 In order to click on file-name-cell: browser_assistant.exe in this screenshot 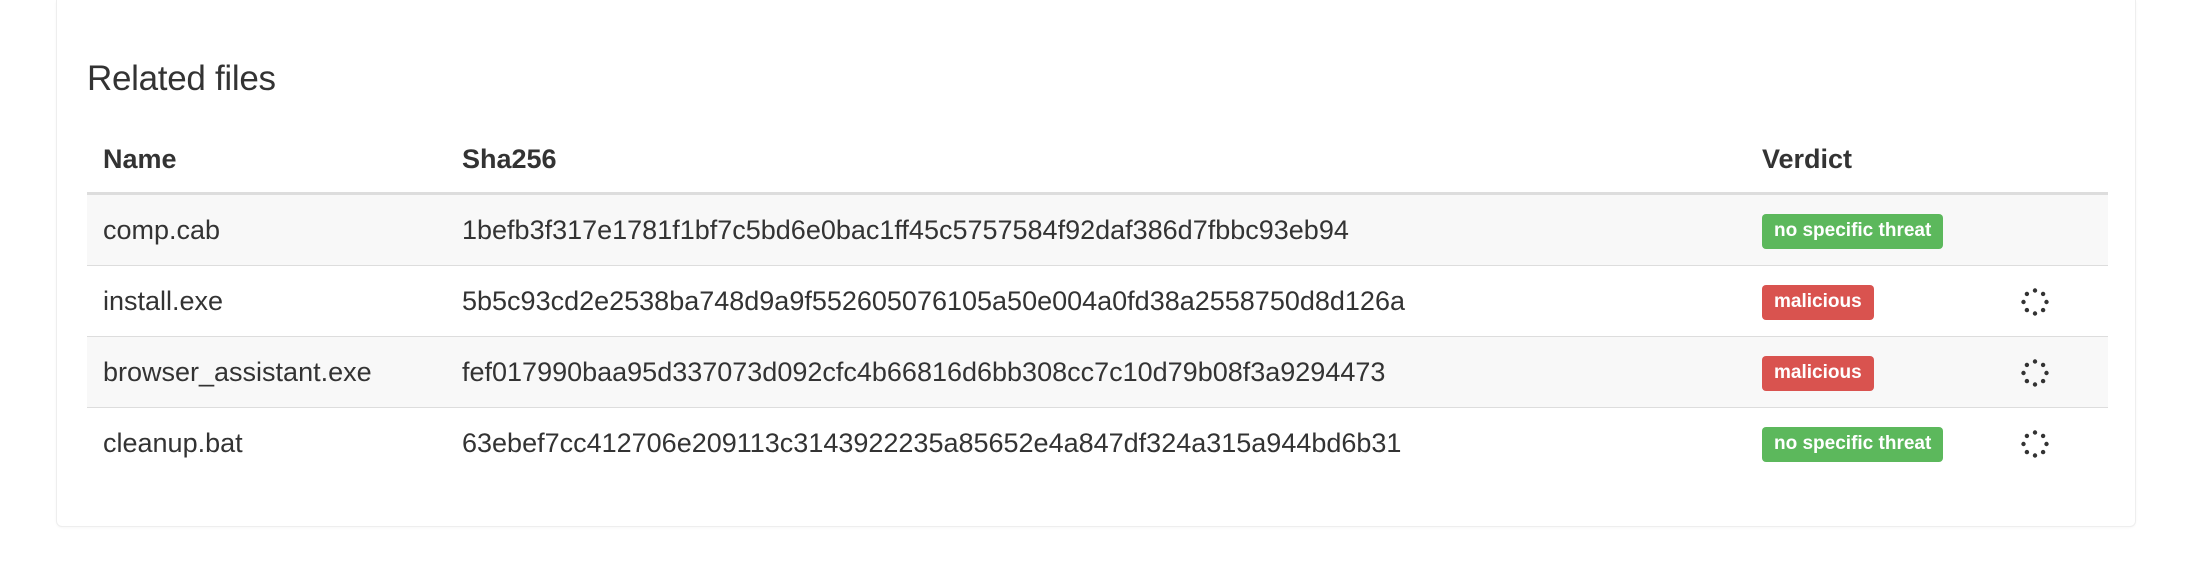, I will do `click(266, 372)`.